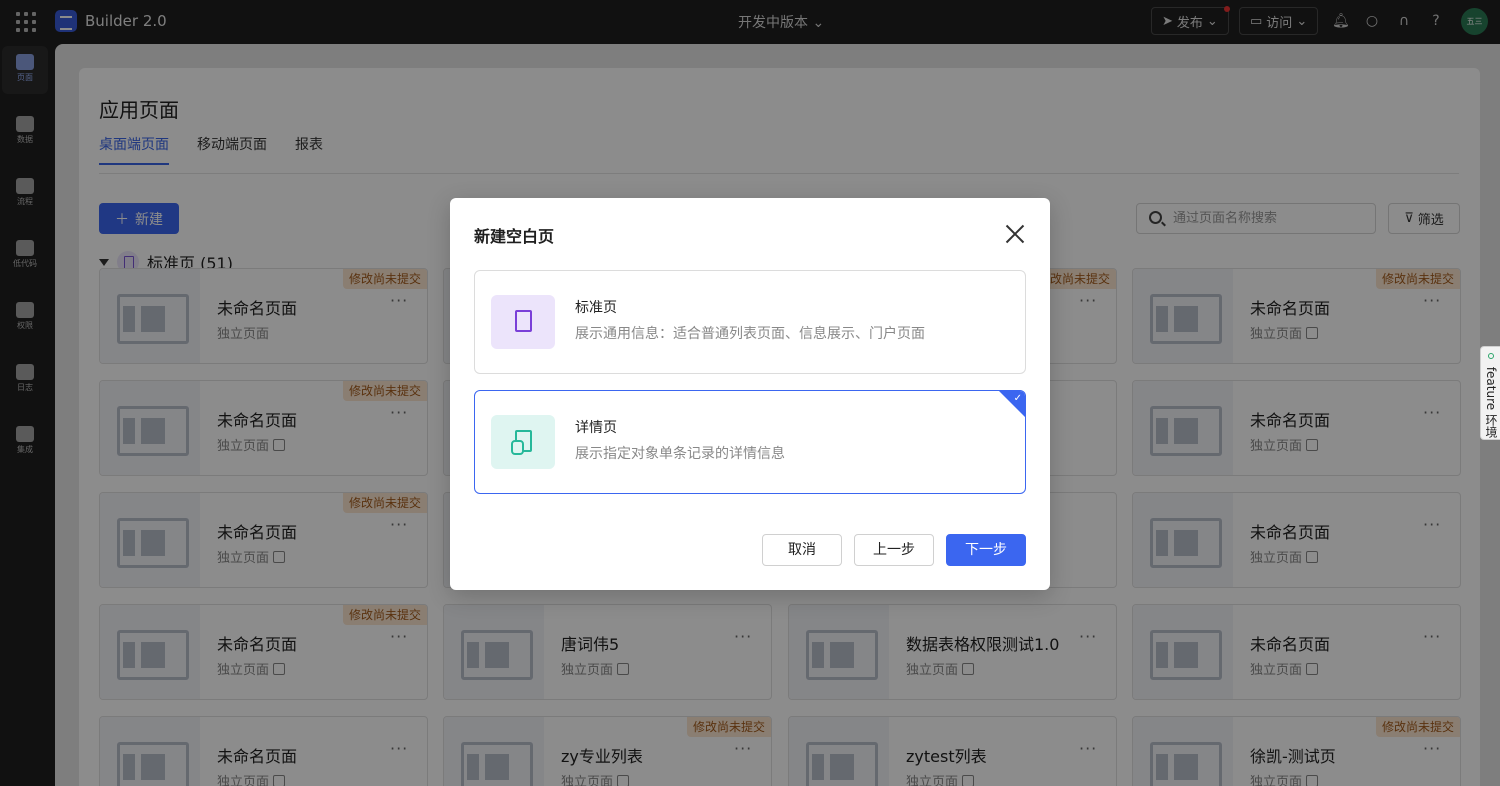 The height and width of the screenshot is (786, 1500). I want to click on detail-page-icon, so click(523, 442).